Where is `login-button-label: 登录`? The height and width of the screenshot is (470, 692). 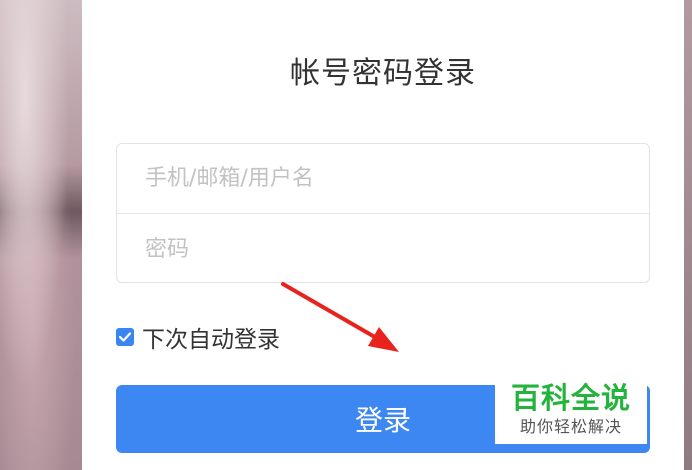
login-button-label: 登录 is located at coordinates (382, 420).